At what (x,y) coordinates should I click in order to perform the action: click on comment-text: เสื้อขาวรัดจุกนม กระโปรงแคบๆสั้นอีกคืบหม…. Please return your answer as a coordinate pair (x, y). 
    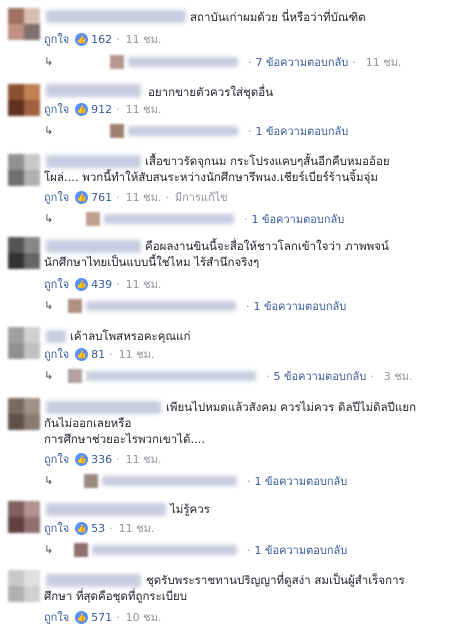
    Looking at the image, I should click on (267, 161).